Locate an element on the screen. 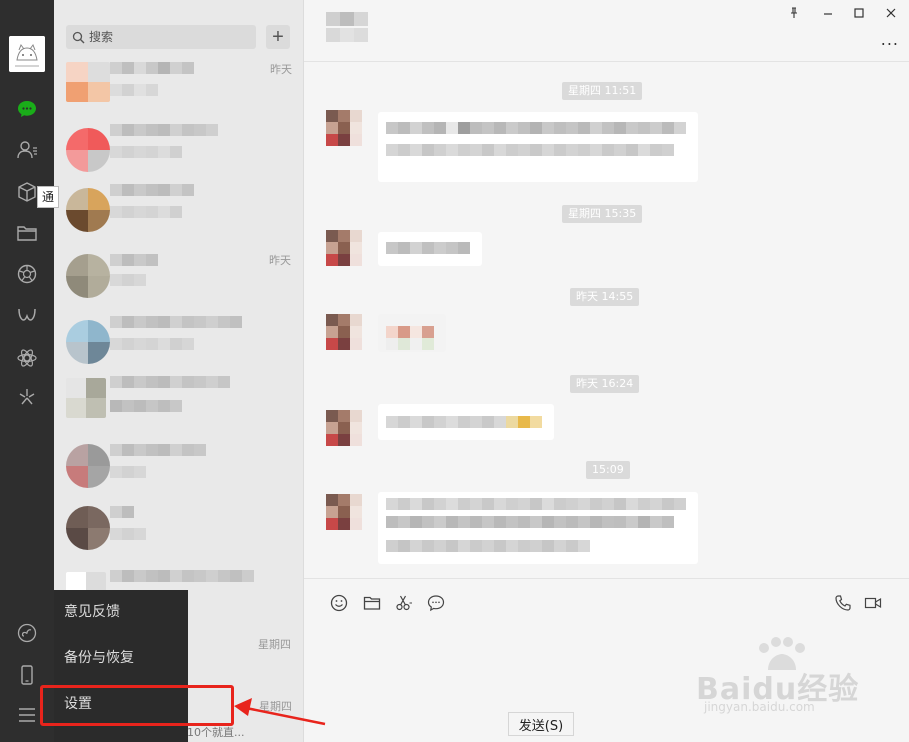  message-timestamp: 昨天 16:24 is located at coordinates (605, 384).